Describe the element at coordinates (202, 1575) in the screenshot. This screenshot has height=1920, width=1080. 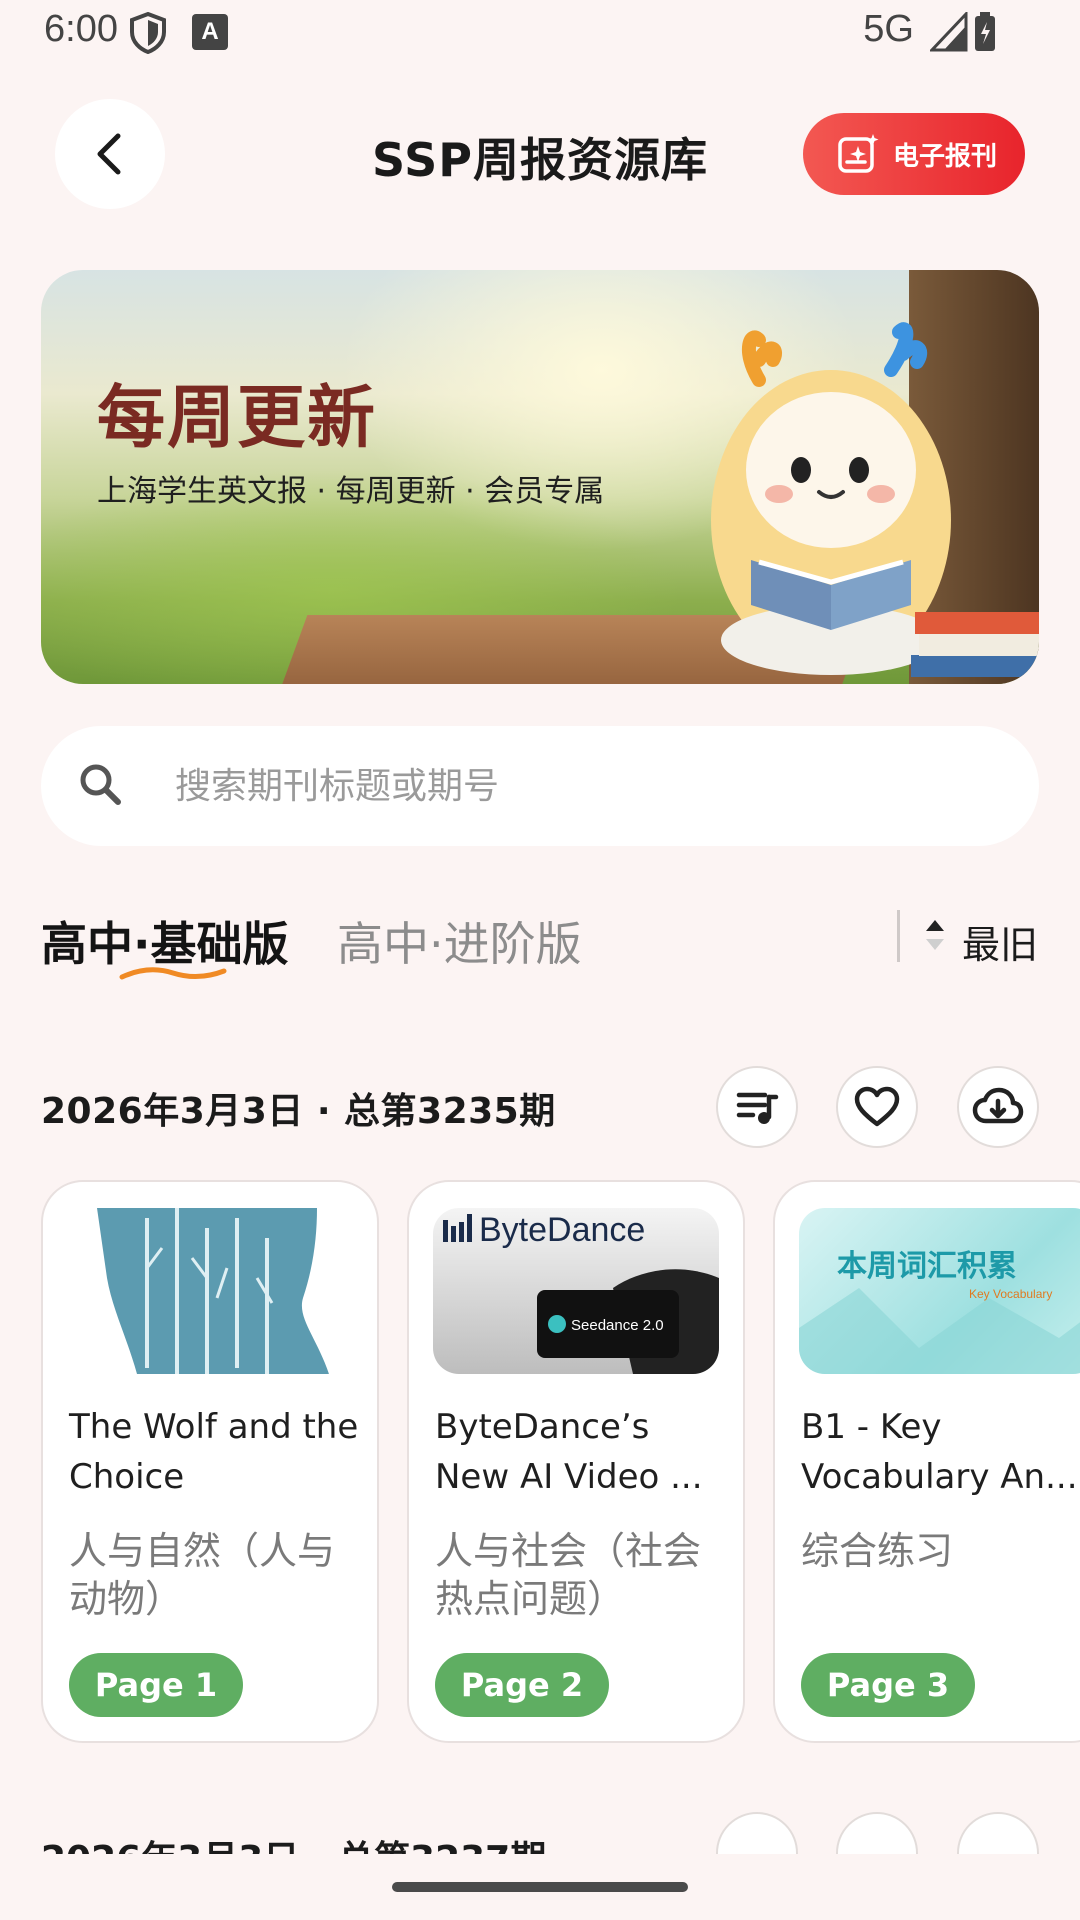
I see `article-category: 人与自然（人与动物）` at that location.